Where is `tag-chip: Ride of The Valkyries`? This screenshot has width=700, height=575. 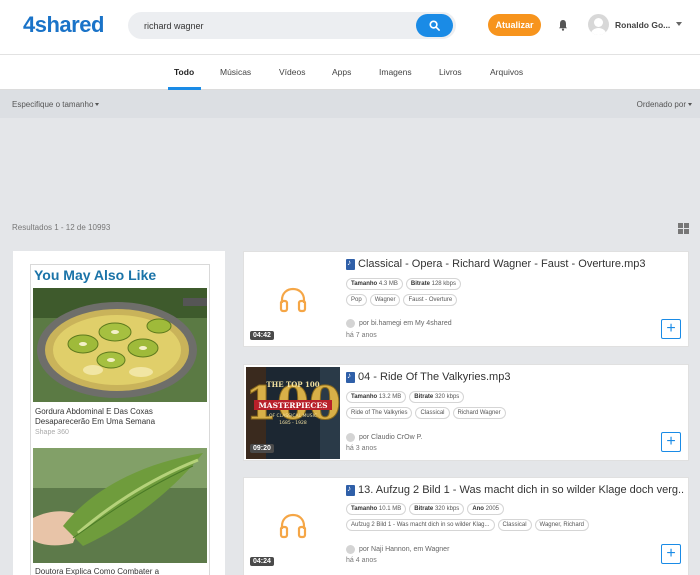
tag-chip: Ride of The Valkyries is located at coordinates (379, 413).